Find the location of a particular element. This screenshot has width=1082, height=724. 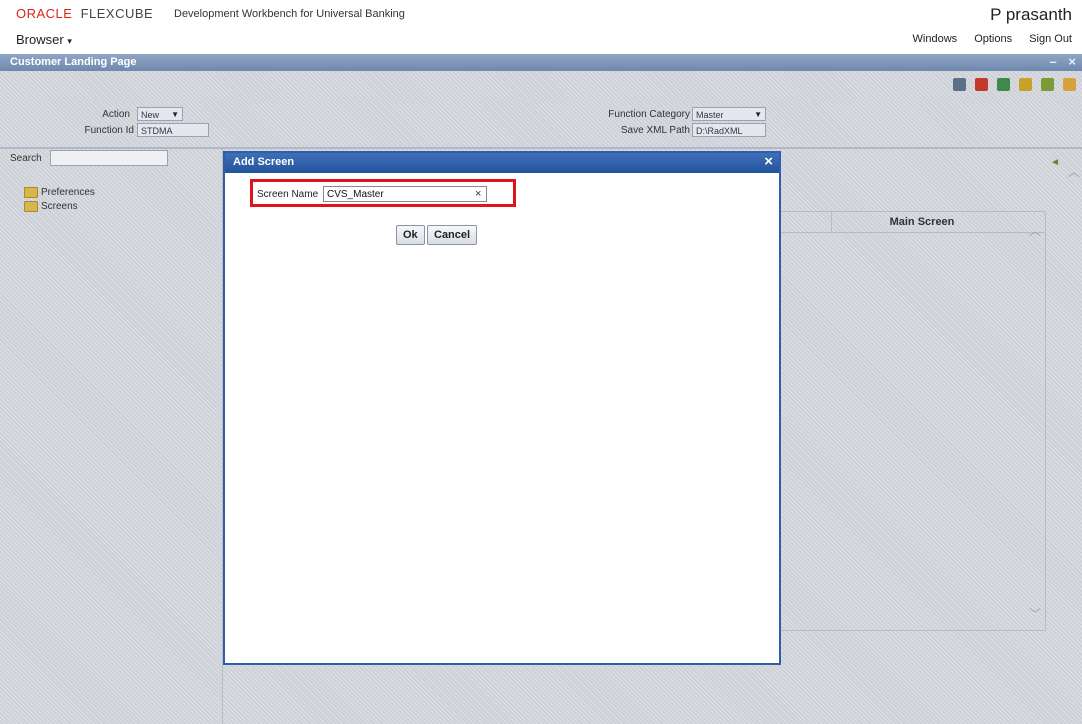

ok-button: Ok is located at coordinates (410, 235).